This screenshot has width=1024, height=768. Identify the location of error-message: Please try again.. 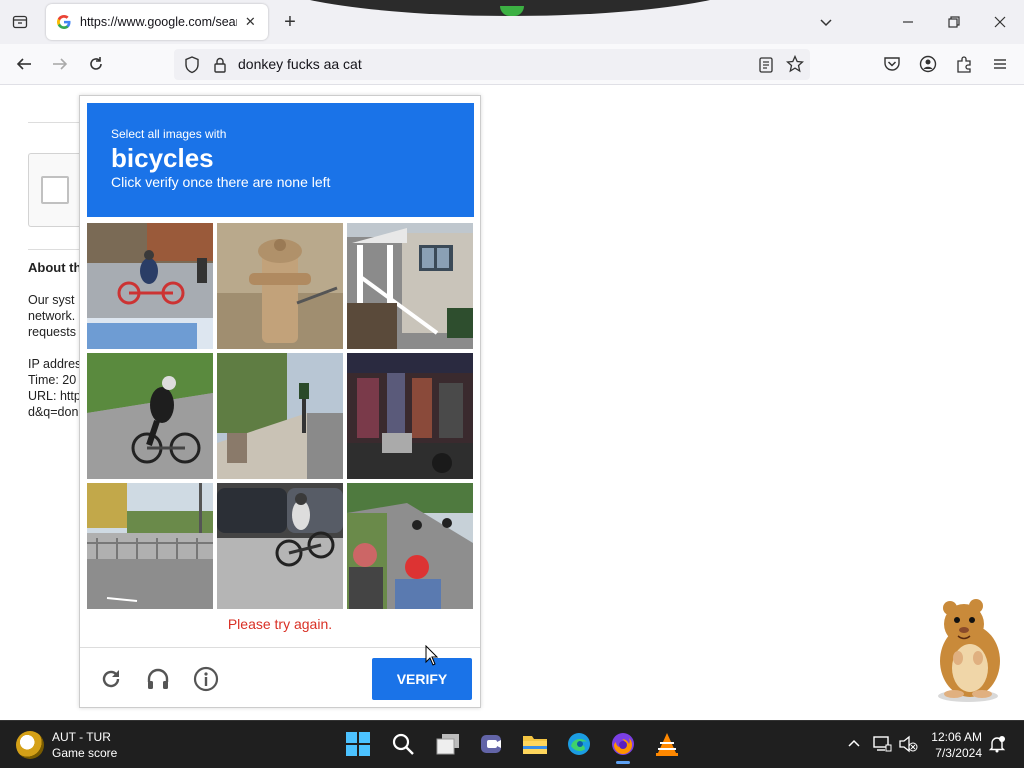
(280, 624).